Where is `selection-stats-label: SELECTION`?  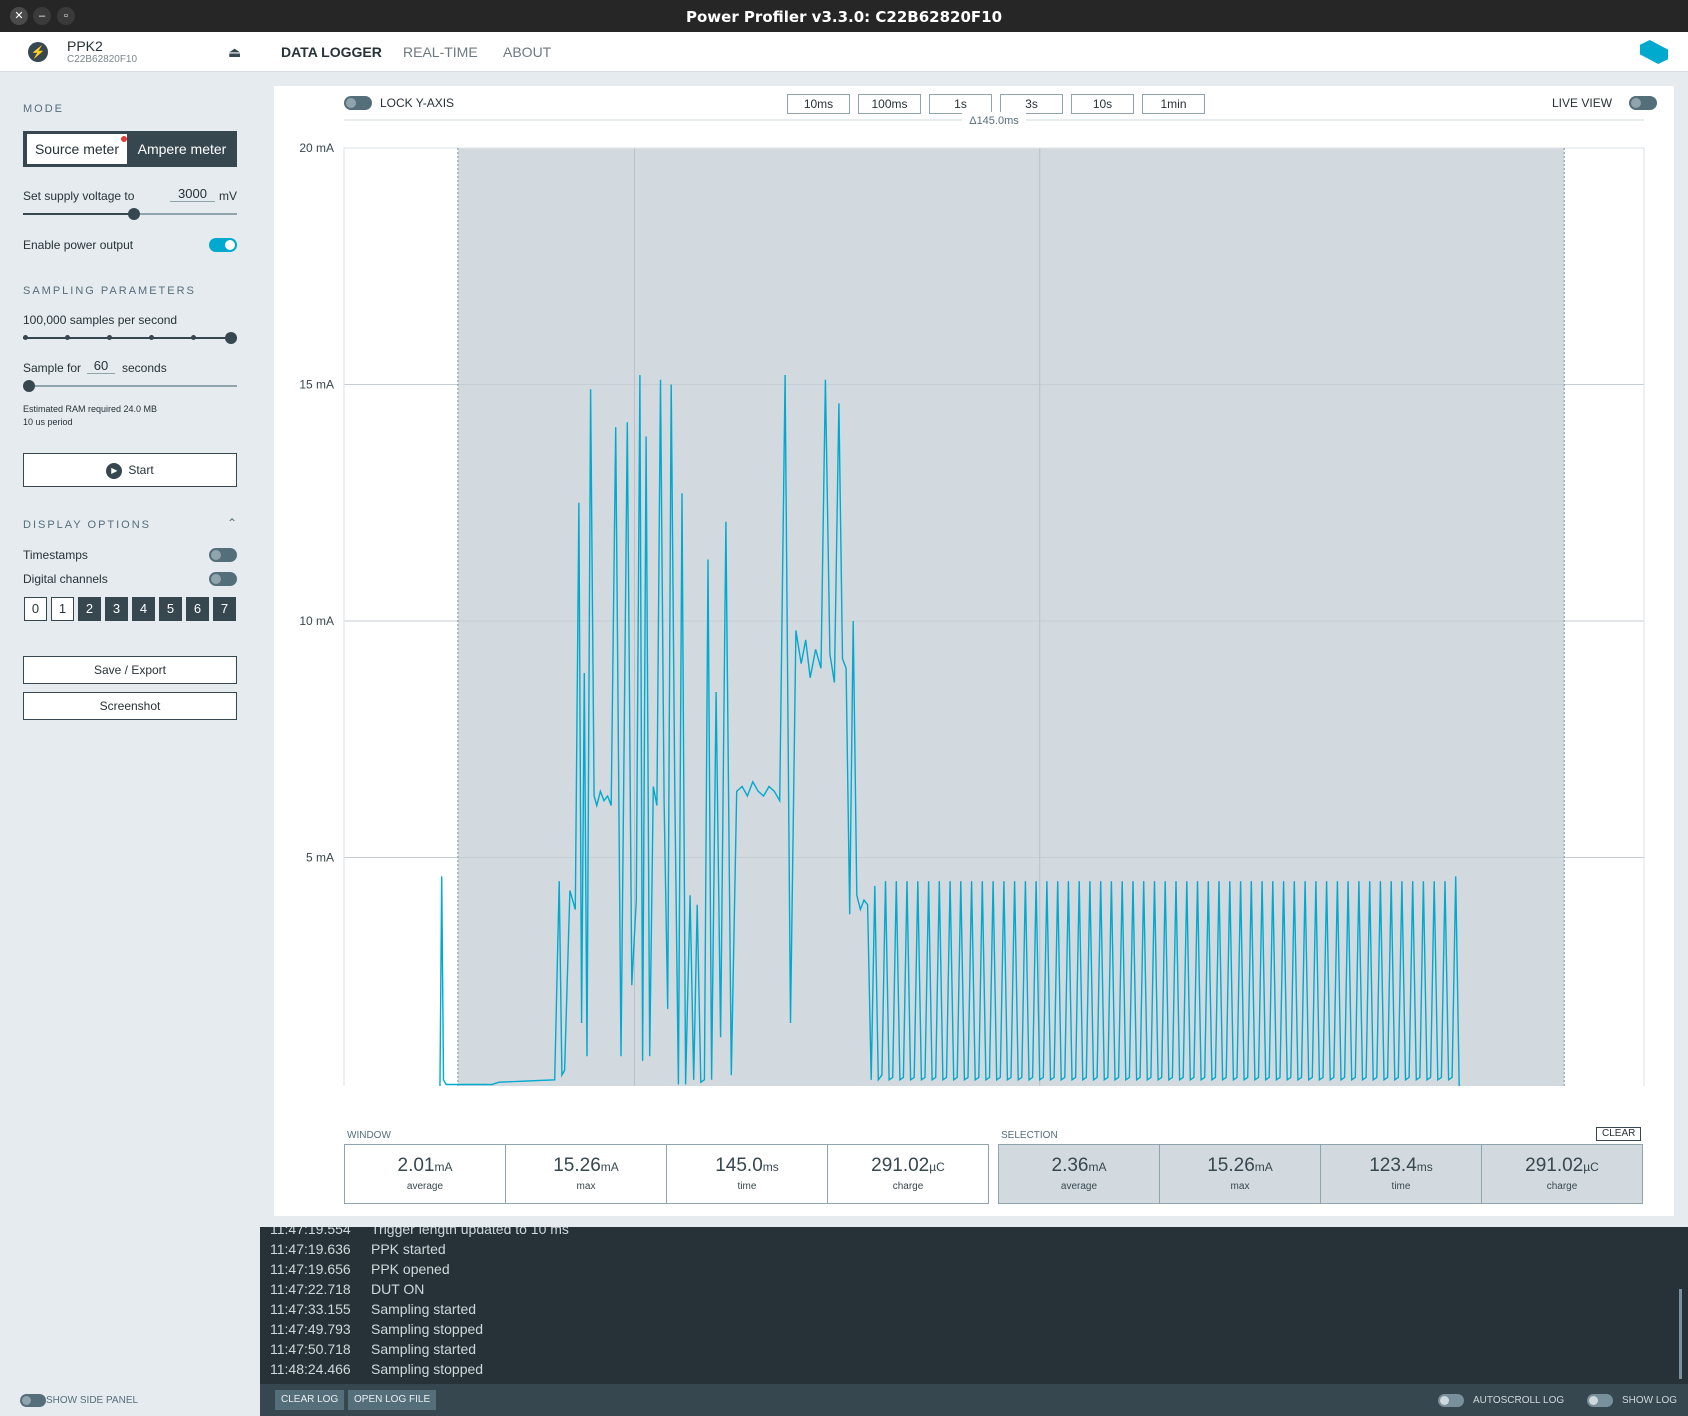
selection-stats-label: SELECTION is located at coordinates (1029, 1135).